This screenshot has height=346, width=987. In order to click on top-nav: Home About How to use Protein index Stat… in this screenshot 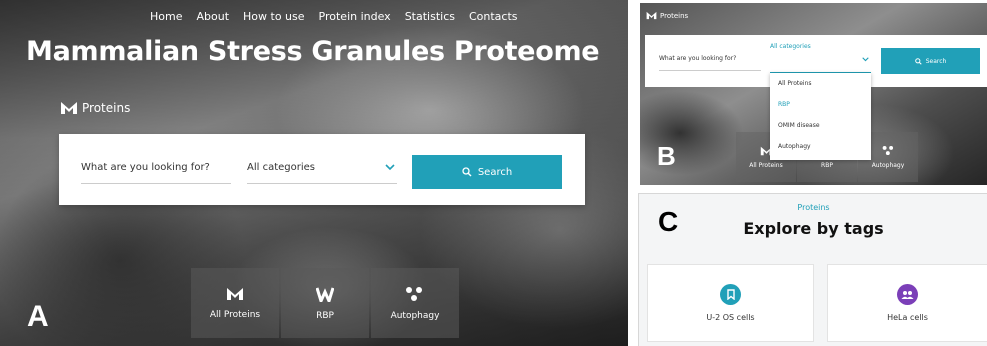, I will do `click(334, 16)`.